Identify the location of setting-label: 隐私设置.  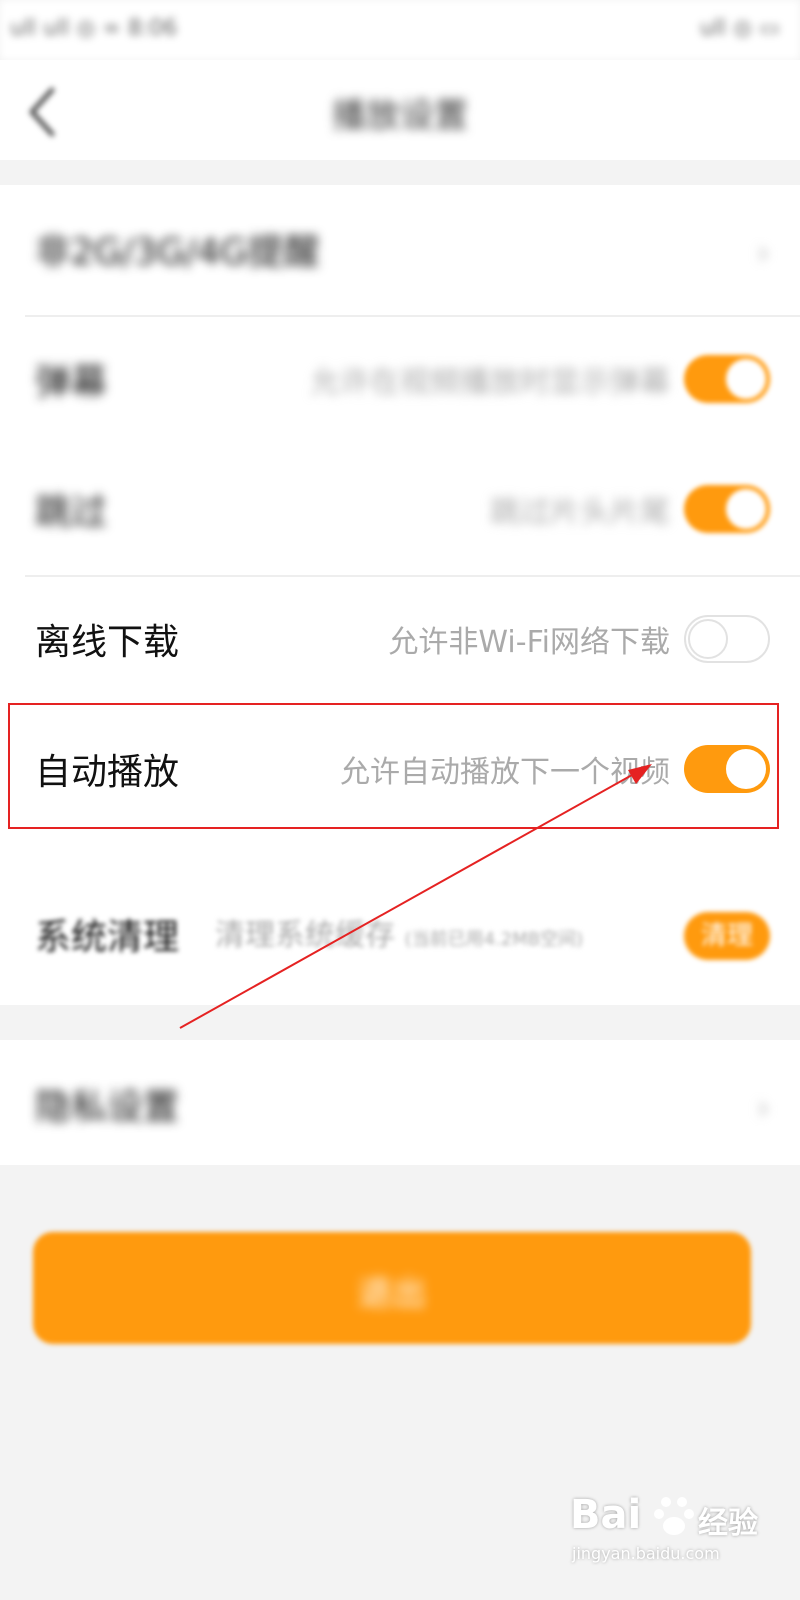
(107, 1107).